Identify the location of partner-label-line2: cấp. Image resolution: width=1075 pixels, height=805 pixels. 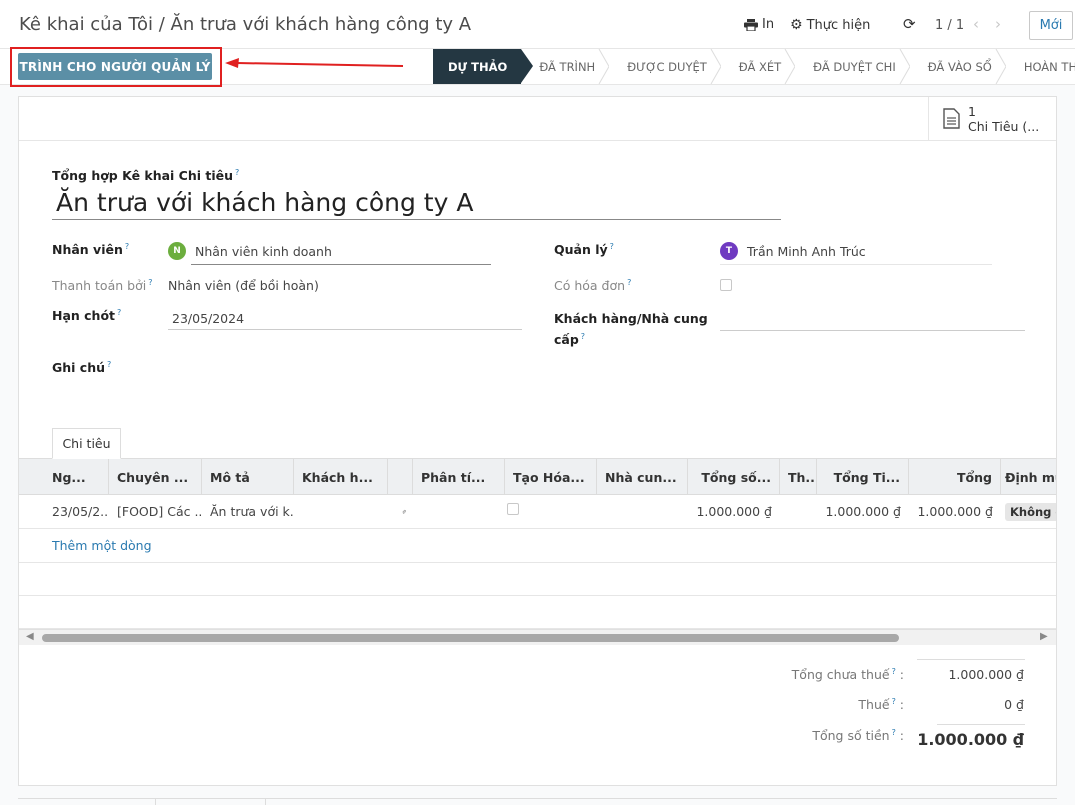
(566, 340).